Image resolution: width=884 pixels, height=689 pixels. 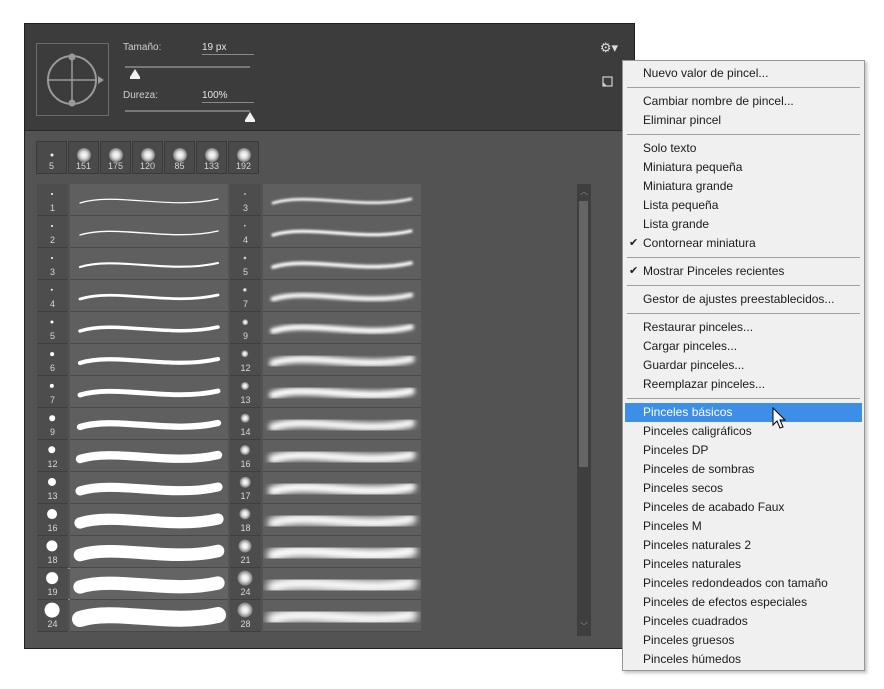 I want to click on soft-brush-item: 4, so click(x=325, y=232).